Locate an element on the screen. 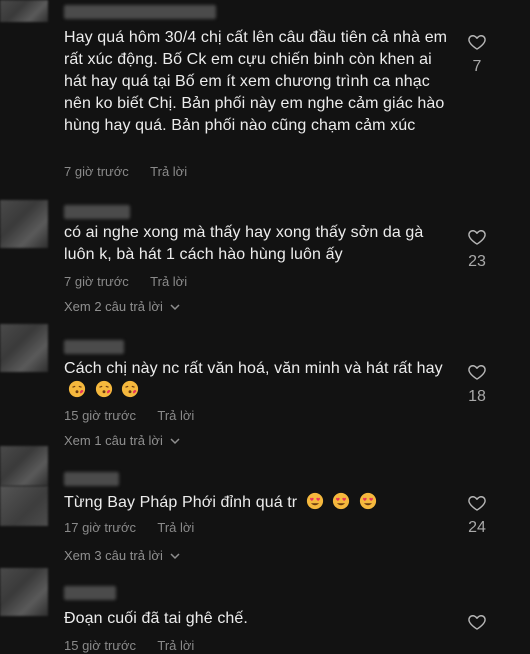  like-count: 23 is located at coordinates (477, 261).